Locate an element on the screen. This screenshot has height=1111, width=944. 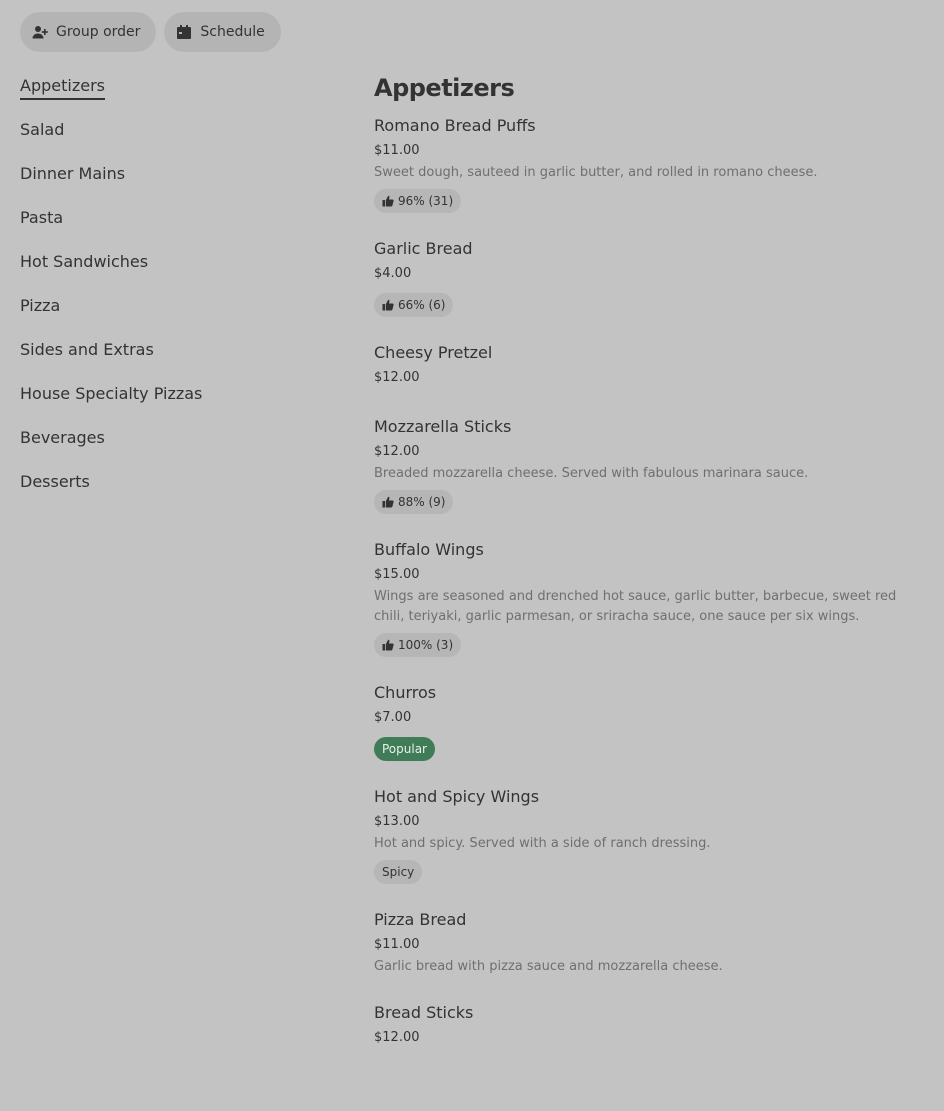
rating-badge: 96% (31) is located at coordinates (418, 201).